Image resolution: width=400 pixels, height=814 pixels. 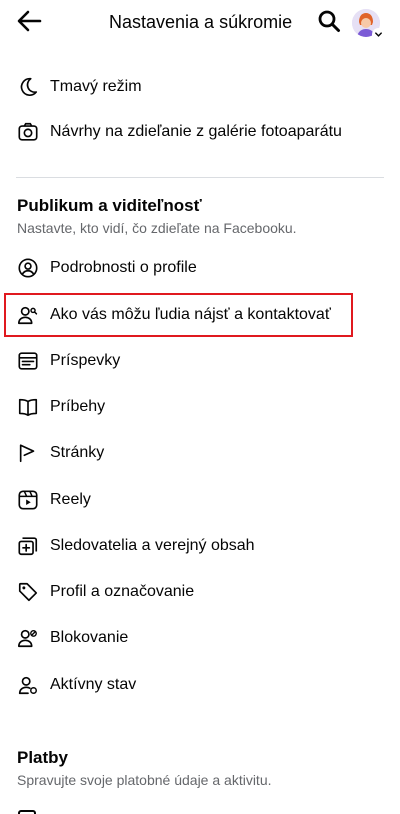 What do you see at coordinates (78, 406) in the screenshot?
I see `stories-label: Príbehy` at bounding box center [78, 406].